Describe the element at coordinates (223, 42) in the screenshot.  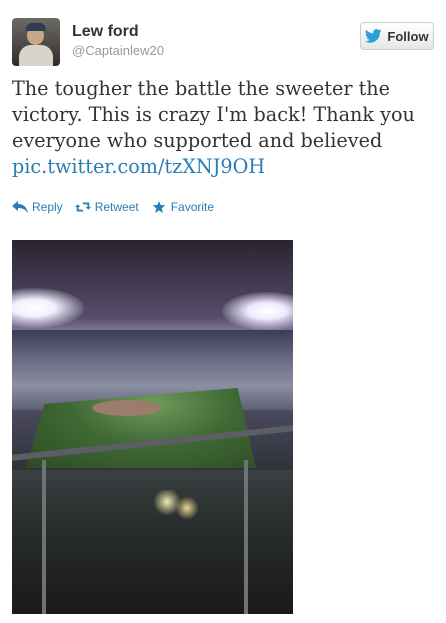
I see `tweet-header: Lew ford @Captainlew20 Follow` at that location.